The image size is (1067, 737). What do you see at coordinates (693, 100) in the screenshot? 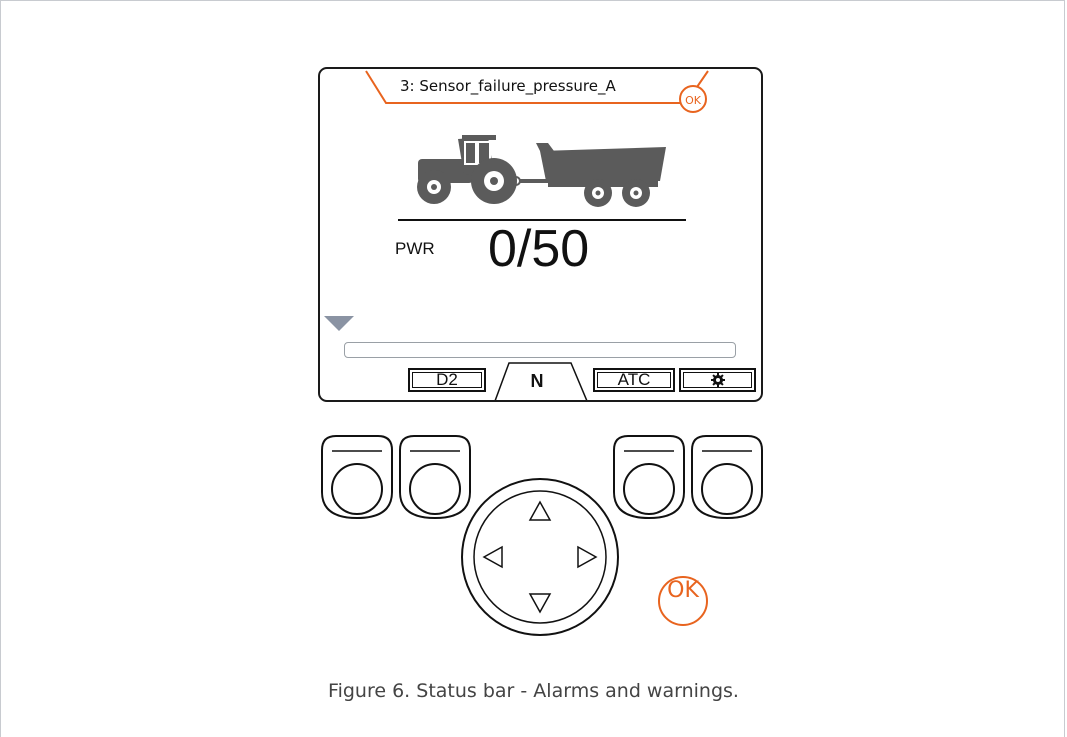
I see `alarm-ok-label: OK` at bounding box center [693, 100].